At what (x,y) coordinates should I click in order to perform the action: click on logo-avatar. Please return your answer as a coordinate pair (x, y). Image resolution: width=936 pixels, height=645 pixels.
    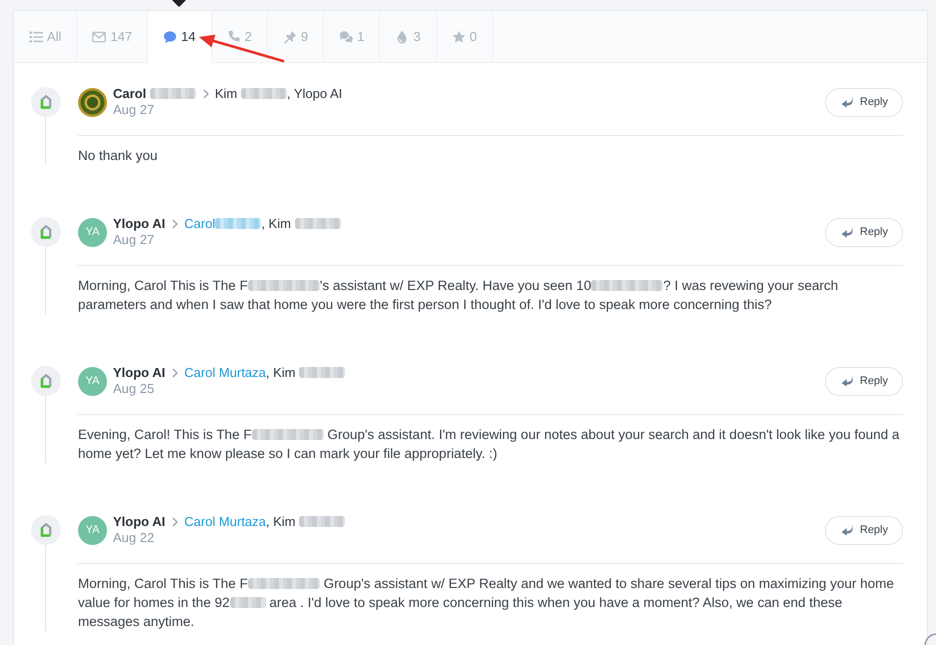
    Looking at the image, I should click on (92, 102).